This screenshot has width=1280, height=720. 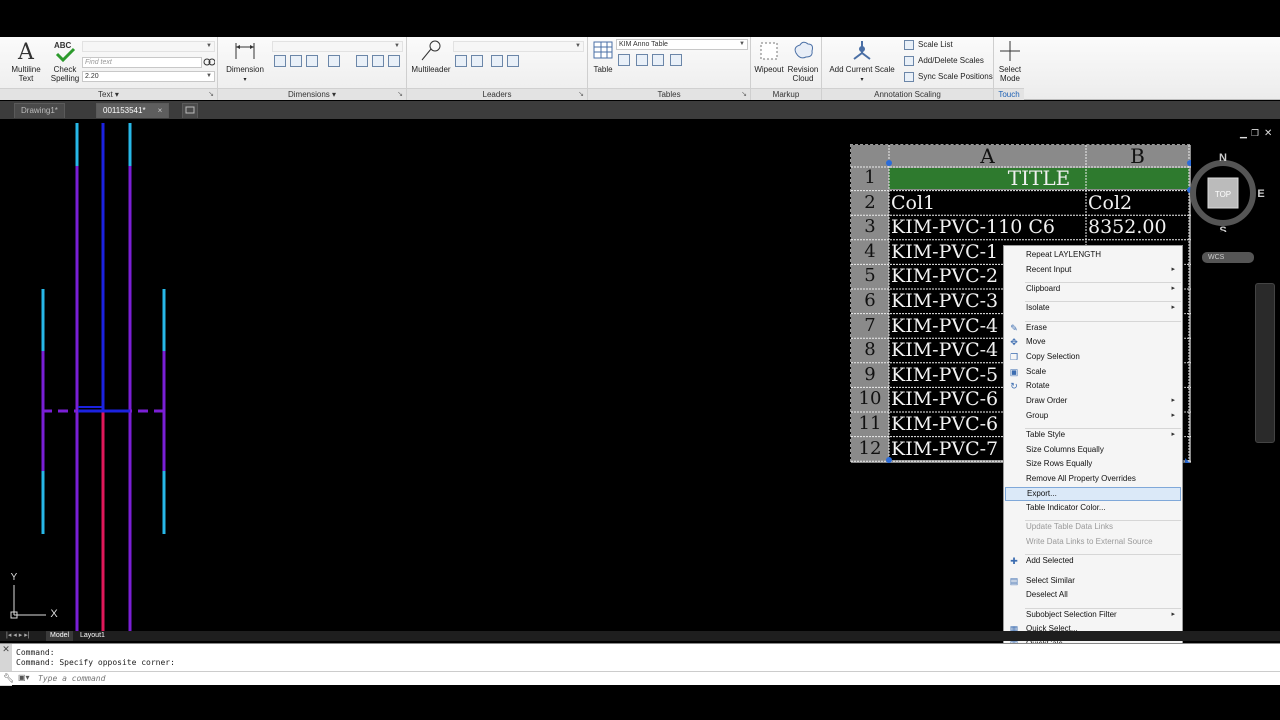 What do you see at coordinates (133, 110) in the screenshot?
I see `file-tab-001153541: 001153541* ×` at bounding box center [133, 110].